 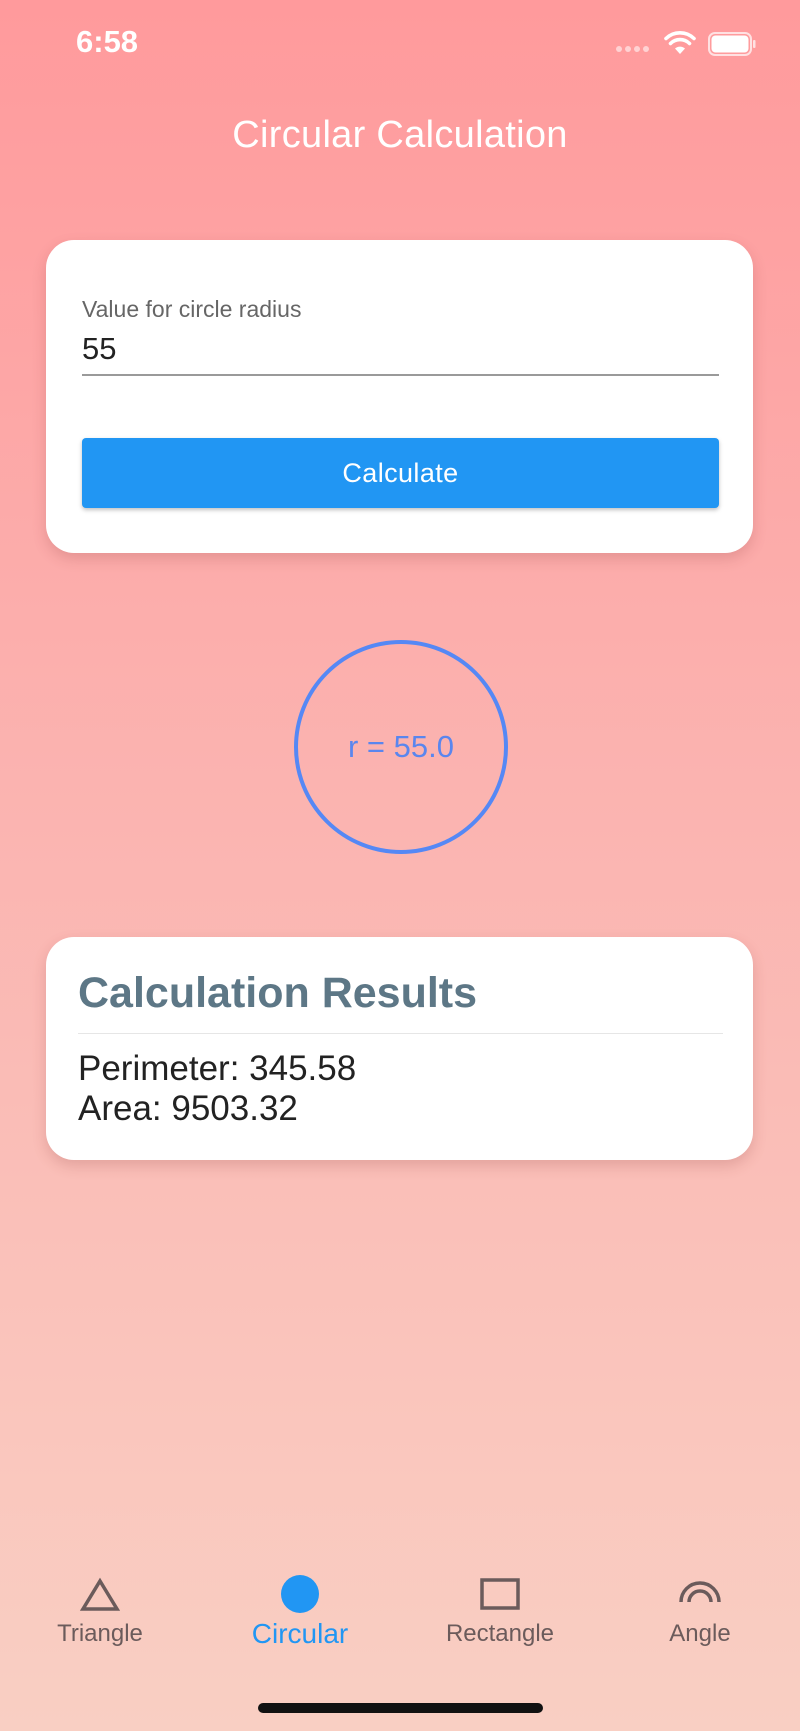 I want to click on rectangle-icon, so click(x=500, y=1594).